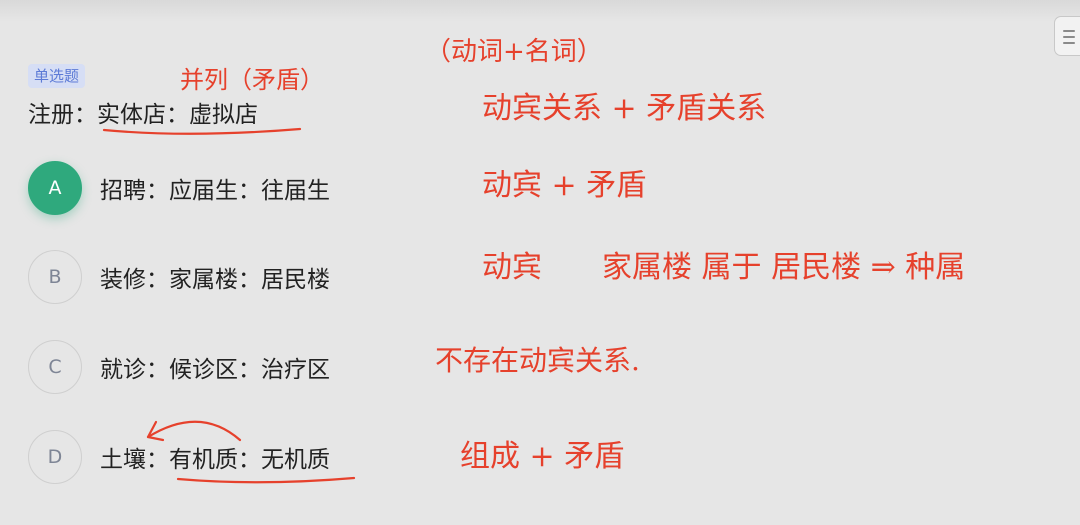  I want to click on option-b-text: 装修：家属楼：居民楼, so click(215, 277).